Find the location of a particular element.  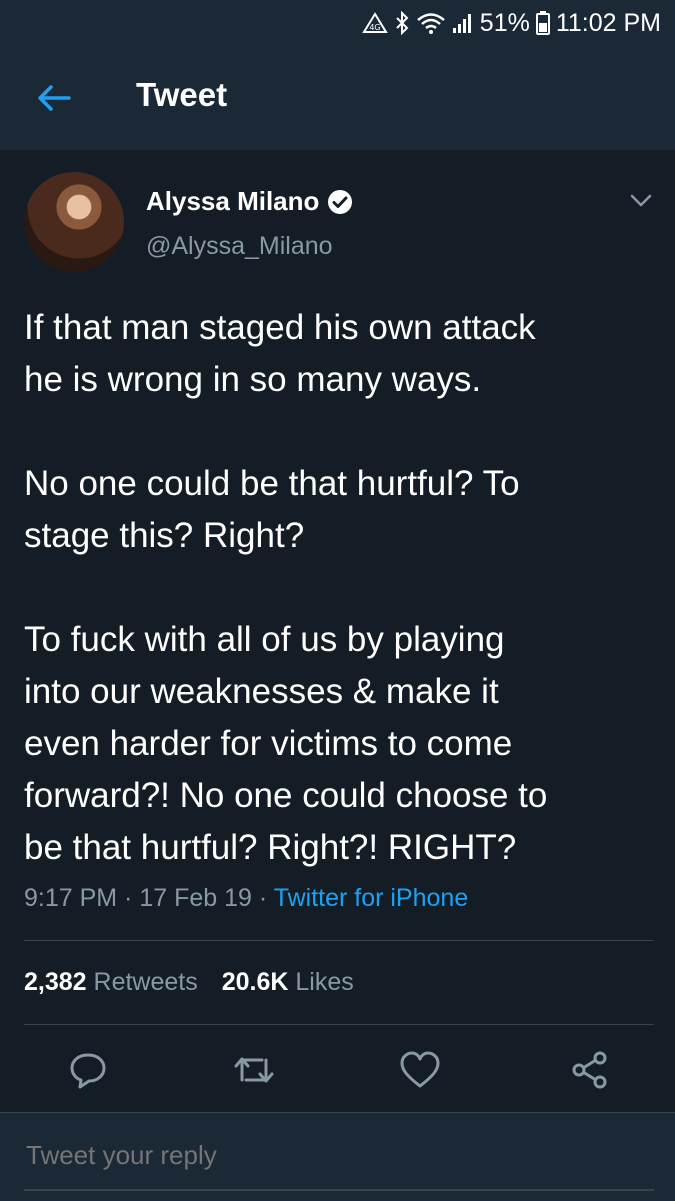

share-icon is located at coordinates (589, 1070).